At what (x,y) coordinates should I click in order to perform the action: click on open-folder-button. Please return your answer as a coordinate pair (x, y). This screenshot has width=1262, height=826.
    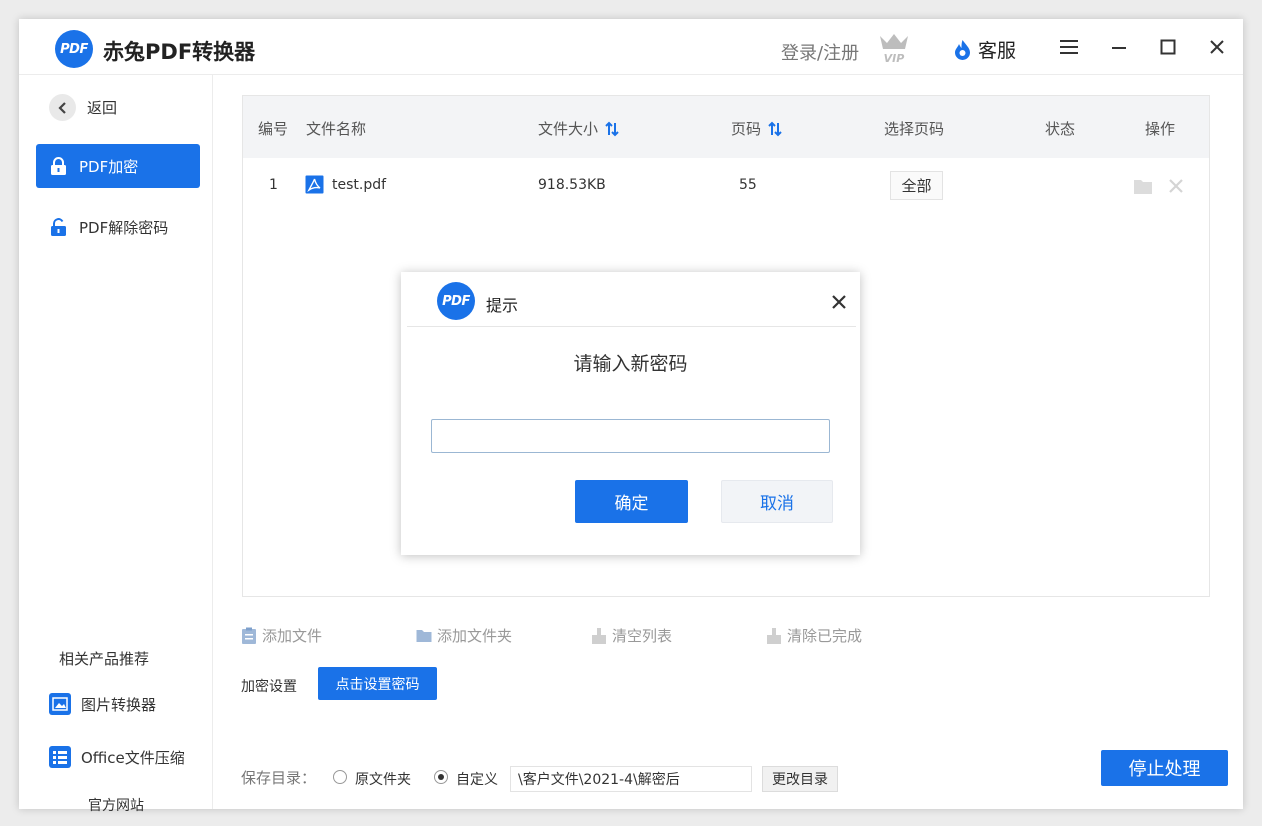
    Looking at the image, I should click on (1143, 186).